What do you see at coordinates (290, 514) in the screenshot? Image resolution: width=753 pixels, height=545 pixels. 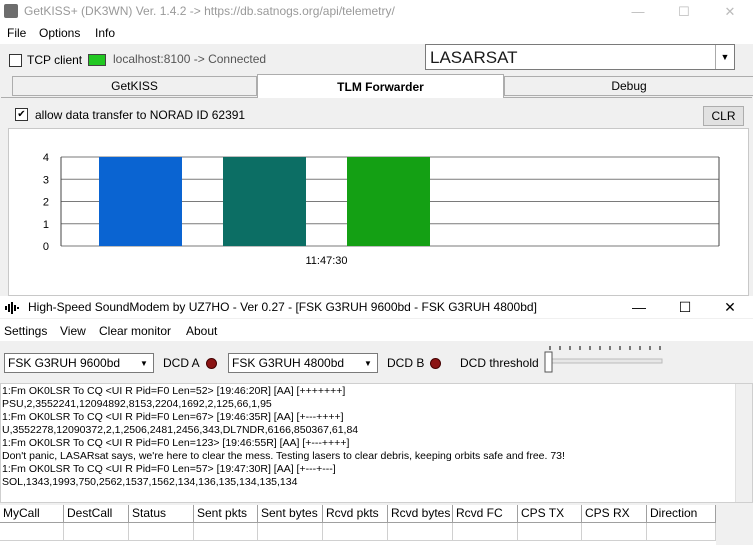 I see `table-header-sent-bytes: Sent bytes` at bounding box center [290, 514].